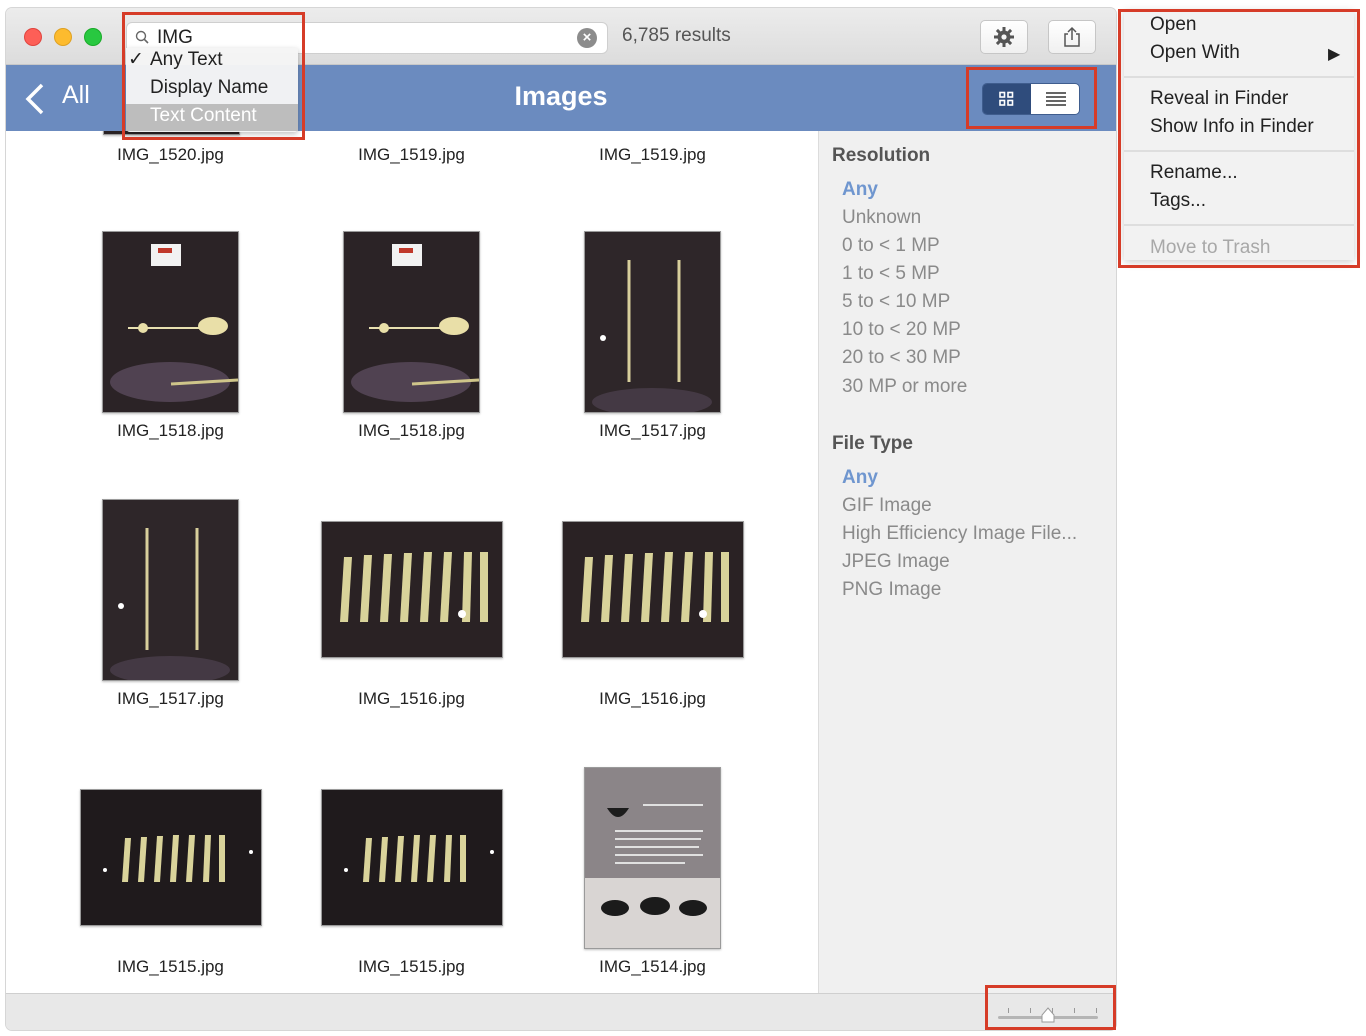 The image size is (1366, 1036). What do you see at coordinates (860, 190) in the screenshot?
I see `resolution-filter-any: Any` at bounding box center [860, 190].